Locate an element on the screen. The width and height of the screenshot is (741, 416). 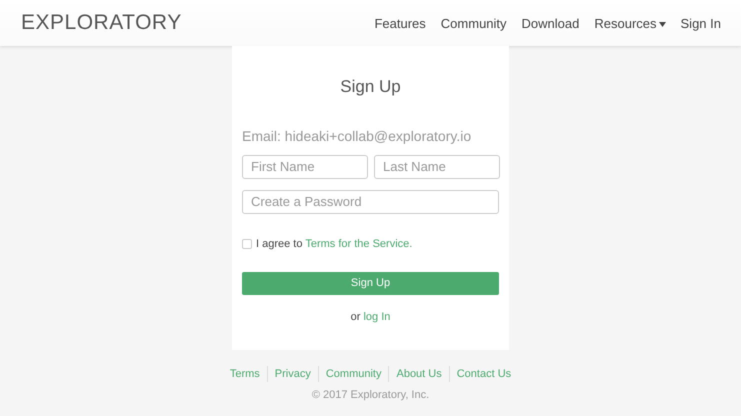
email-text: Email: hideaki+collab@exploratory.io is located at coordinates (357, 136).